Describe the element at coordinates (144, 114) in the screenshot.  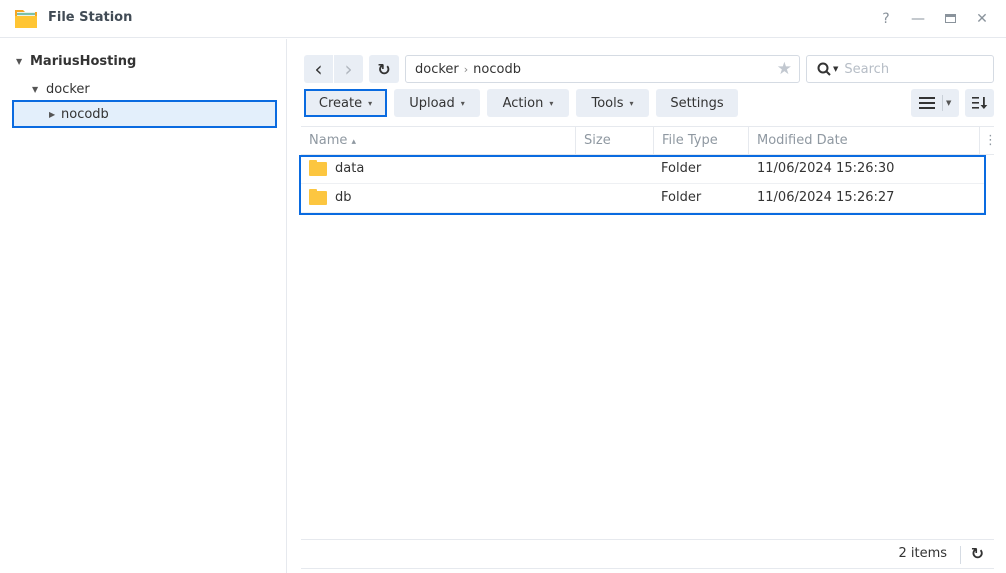
I see `tree-item-nocodb: ▶ nocodb` at that location.